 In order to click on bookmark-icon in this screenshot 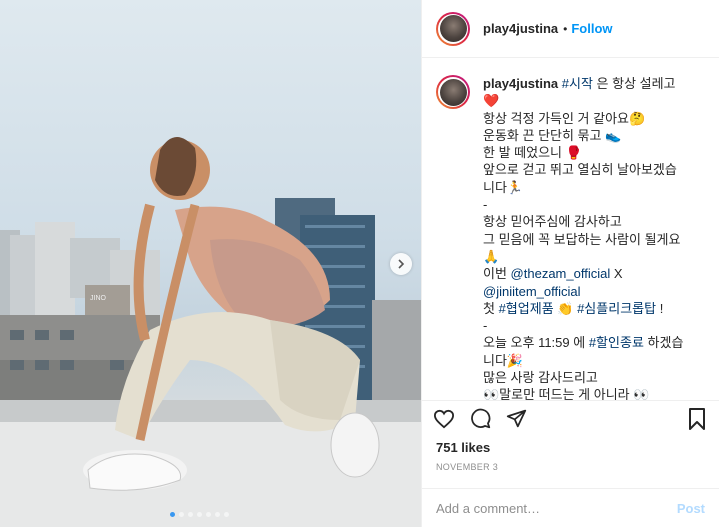, I will do `click(697, 418)`.